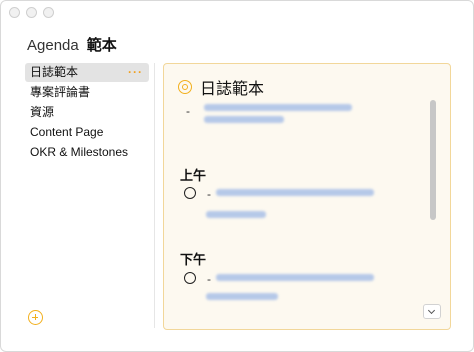  What do you see at coordinates (433, 160) in the screenshot?
I see `scrollbar-thumb` at bounding box center [433, 160].